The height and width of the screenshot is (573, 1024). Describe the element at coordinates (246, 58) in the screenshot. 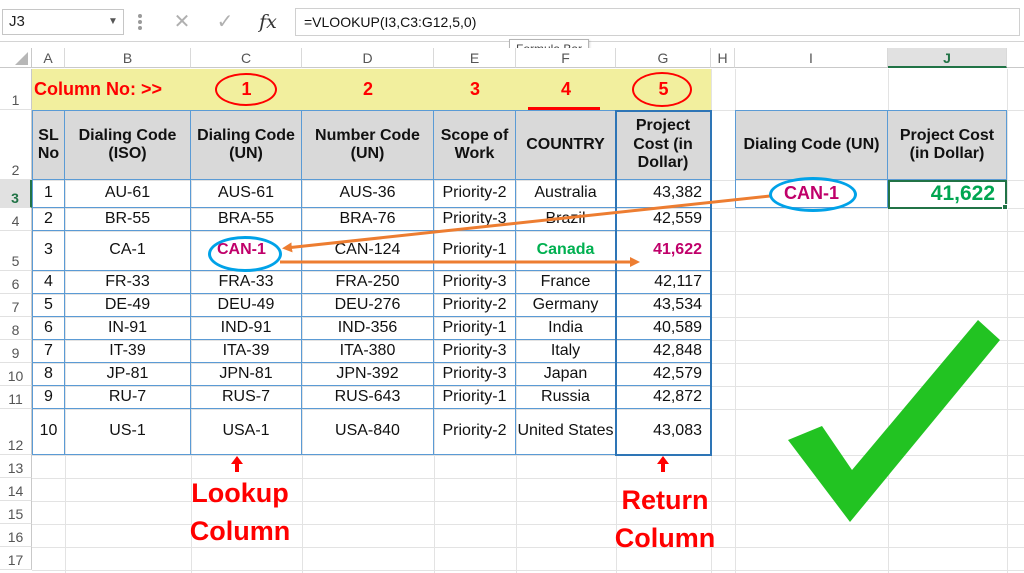

I see `column-header-c: C` at that location.